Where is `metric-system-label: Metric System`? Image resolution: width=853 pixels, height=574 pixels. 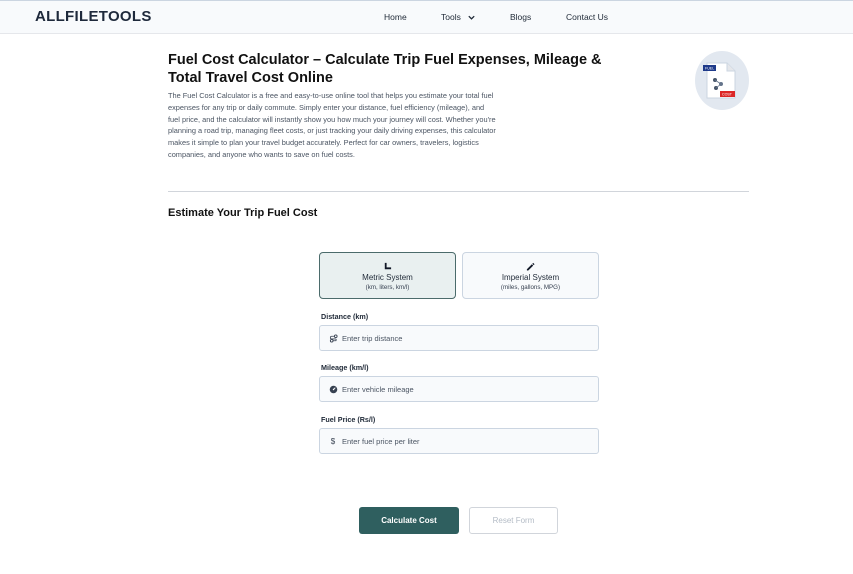 metric-system-label: Metric System is located at coordinates (387, 277).